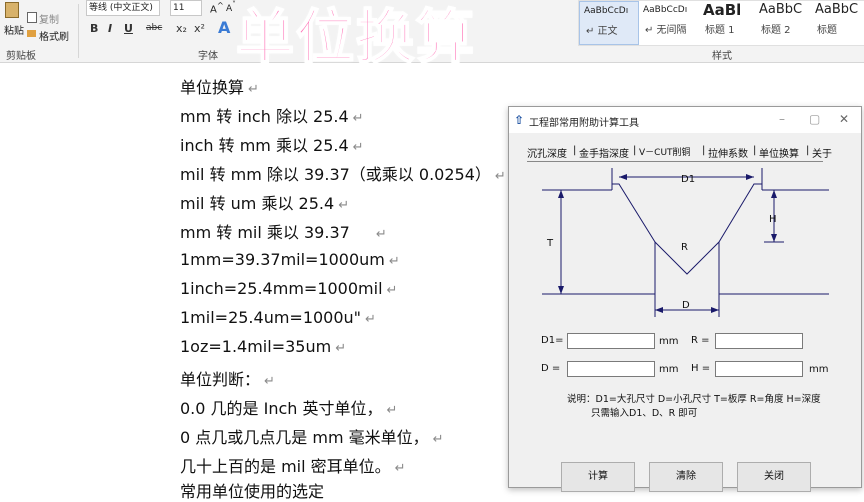 The width and height of the screenshot is (864, 502). I want to click on doc-line: 0.0 几的是 Inch 英寸单位， ↵, so click(289, 408).